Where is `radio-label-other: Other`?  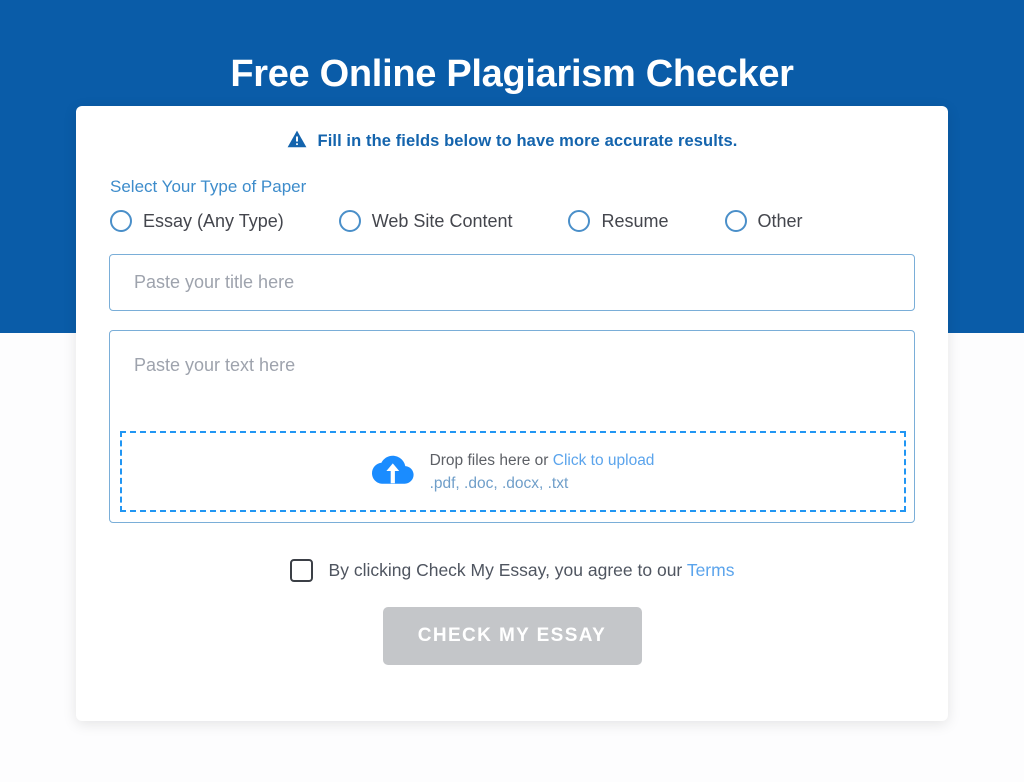 radio-label-other: Other is located at coordinates (780, 220).